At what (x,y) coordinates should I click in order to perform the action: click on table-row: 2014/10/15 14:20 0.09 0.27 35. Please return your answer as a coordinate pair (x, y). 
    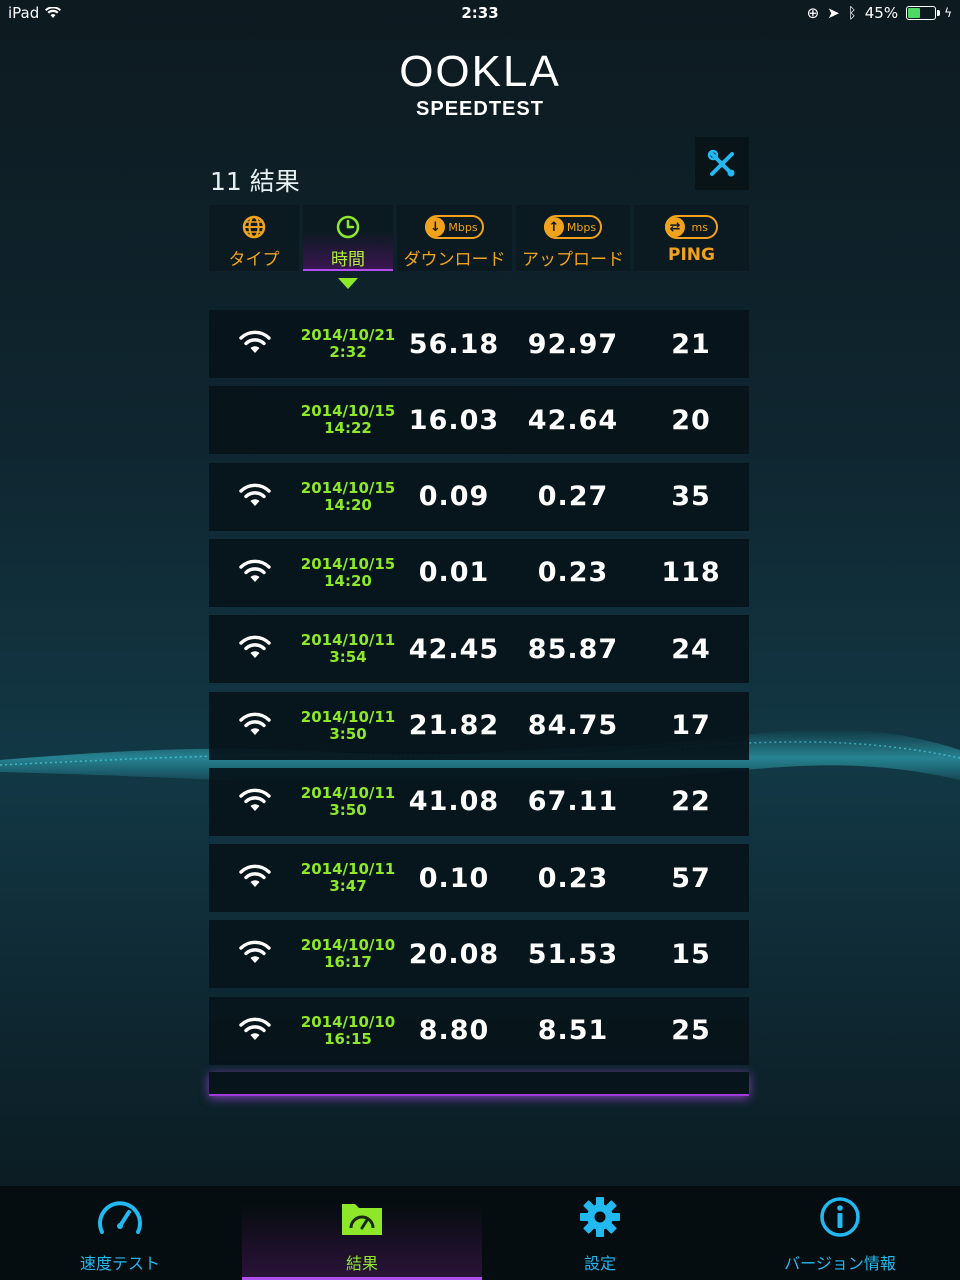
    Looking at the image, I should click on (479, 496).